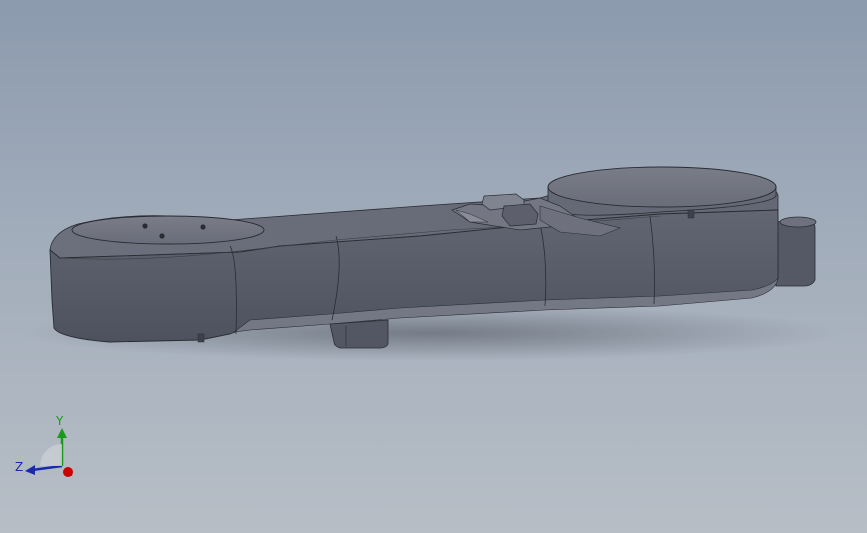 Image resolution: width=867 pixels, height=533 pixels. Describe the element at coordinates (795, 252) in the screenshot. I see `side-boss` at that location.